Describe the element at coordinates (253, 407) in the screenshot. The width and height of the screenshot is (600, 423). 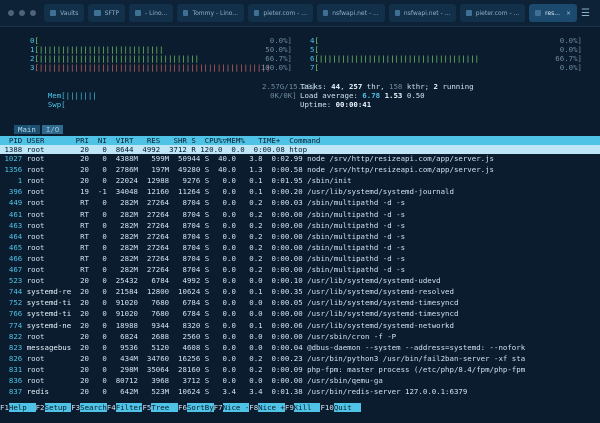
I see `fkey-f8: F8` at that location.